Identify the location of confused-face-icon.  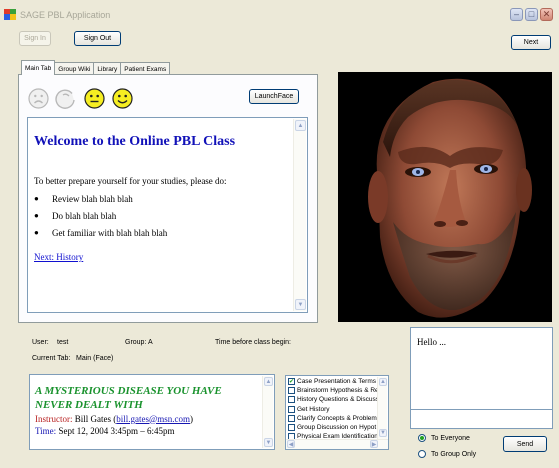
(65, 99).